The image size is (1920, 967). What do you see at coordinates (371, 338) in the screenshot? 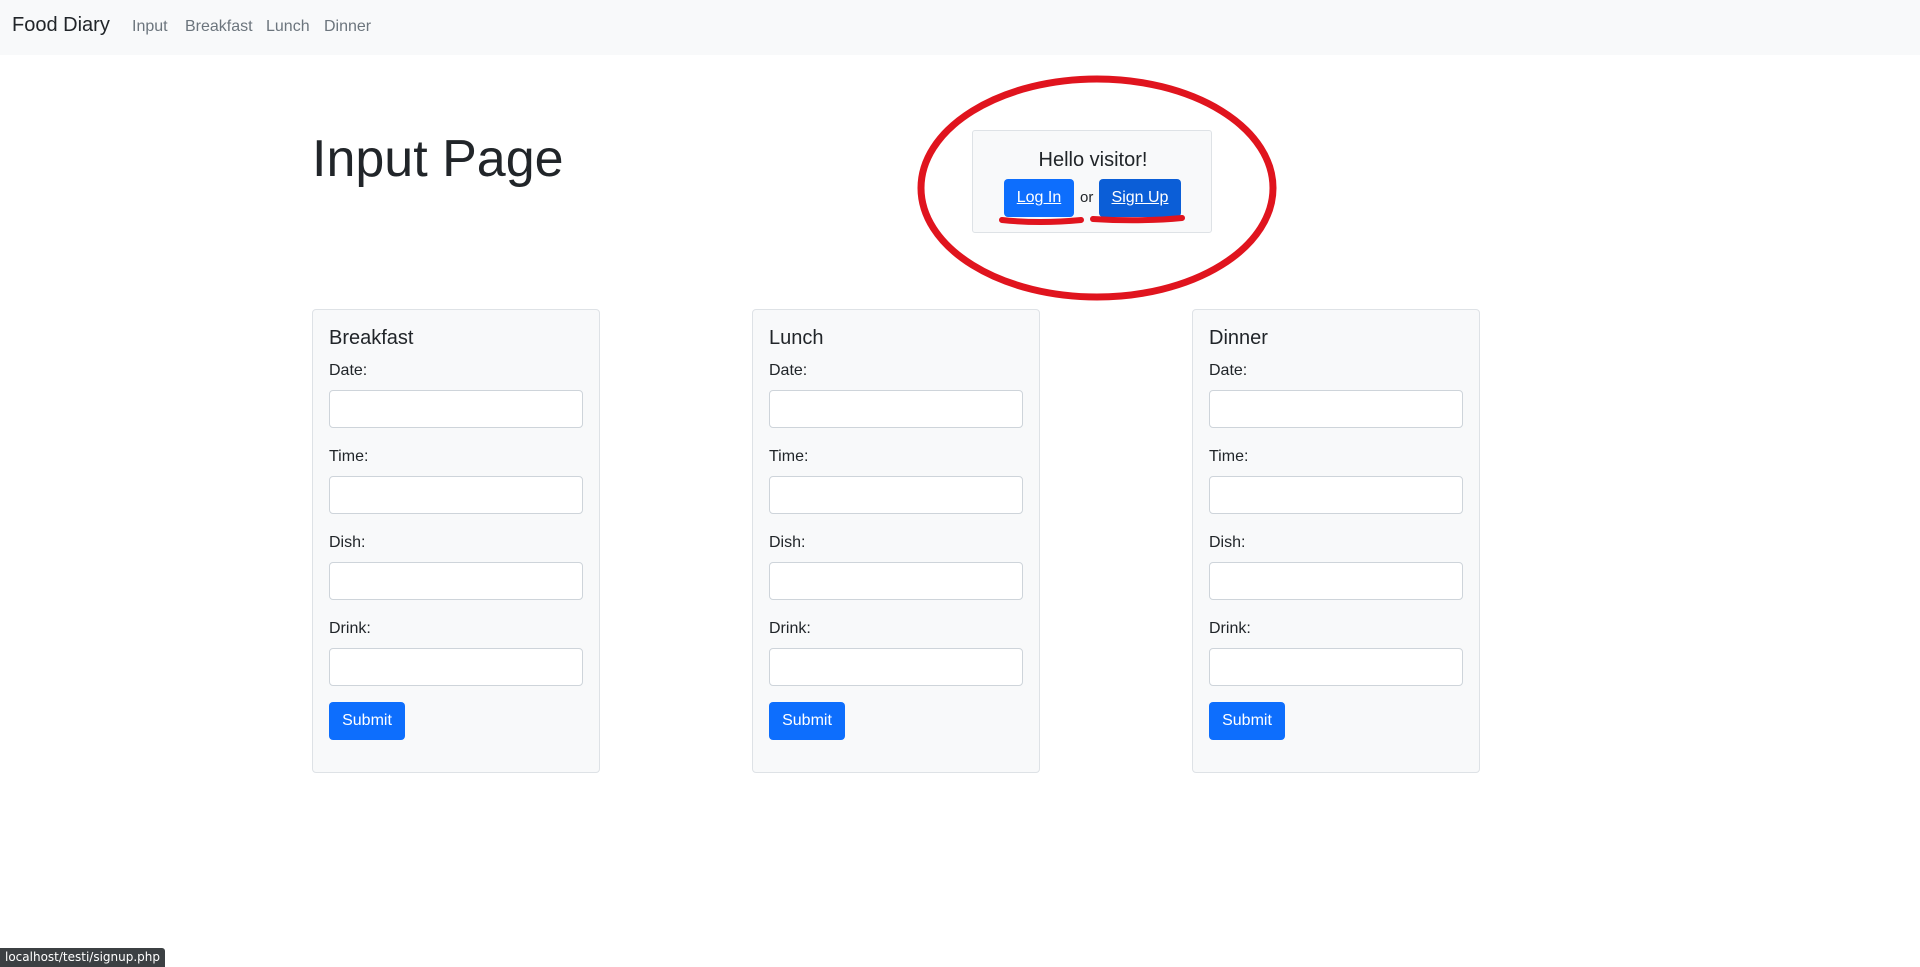
I see `card-title: Breakfast` at bounding box center [371, 338].